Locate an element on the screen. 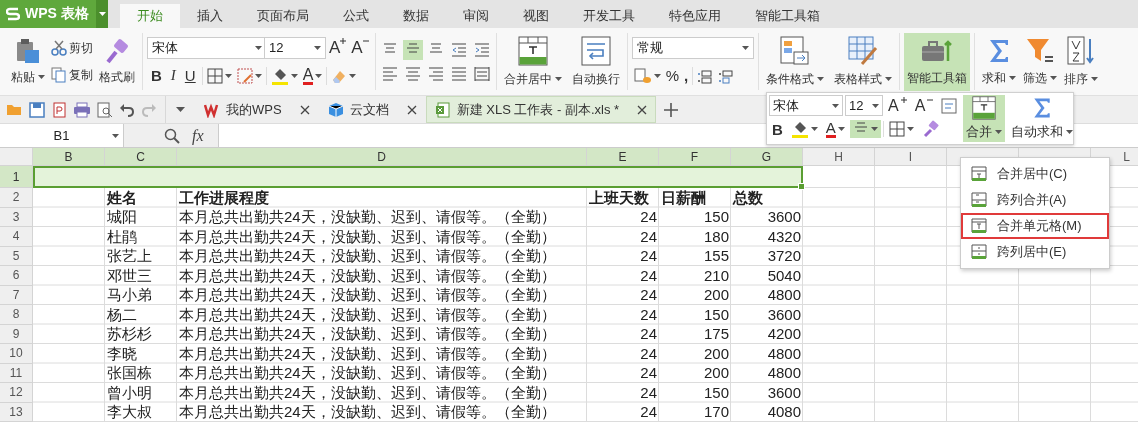 The image size is (1138, 422). menu-item: 跨列合并(A) is located at coordinates (1035, 200).